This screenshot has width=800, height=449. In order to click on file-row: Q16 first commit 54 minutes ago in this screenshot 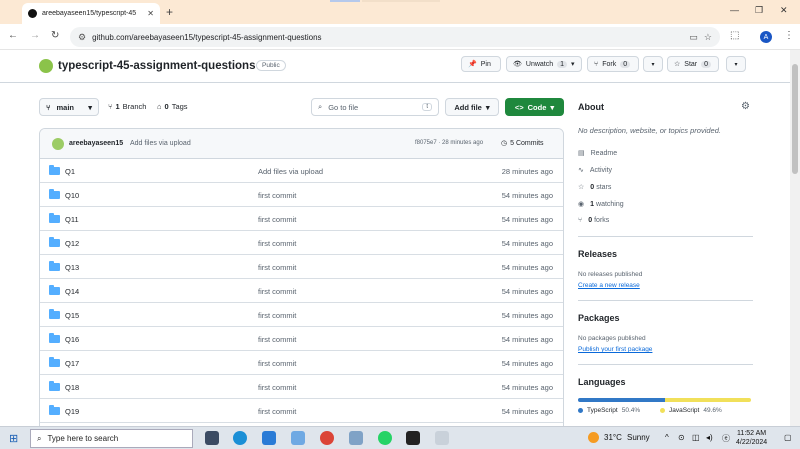, I will do `click(301, 339)`.